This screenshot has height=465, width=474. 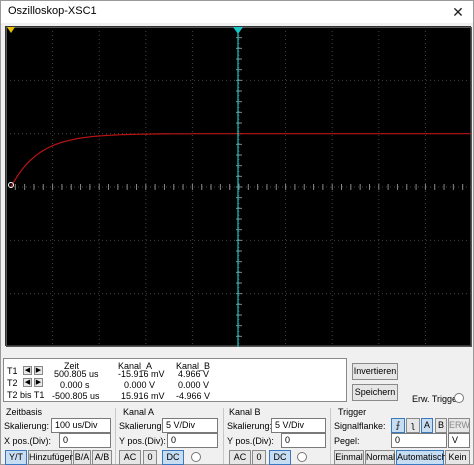 What do you see at coordinates (27, 370) in the screenshot?
I see `t1-left-arrow: ◀` at bounding box center [27, 370].